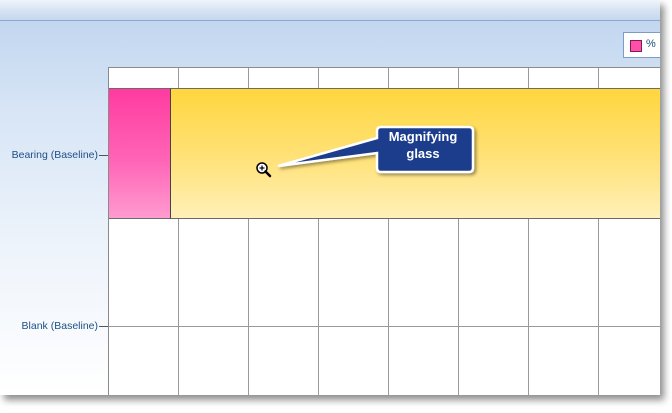 Image resolution: width=672 pixels, height=413 pixels. I want to click on callout-text: Magnifying glass, so click(423, 145).